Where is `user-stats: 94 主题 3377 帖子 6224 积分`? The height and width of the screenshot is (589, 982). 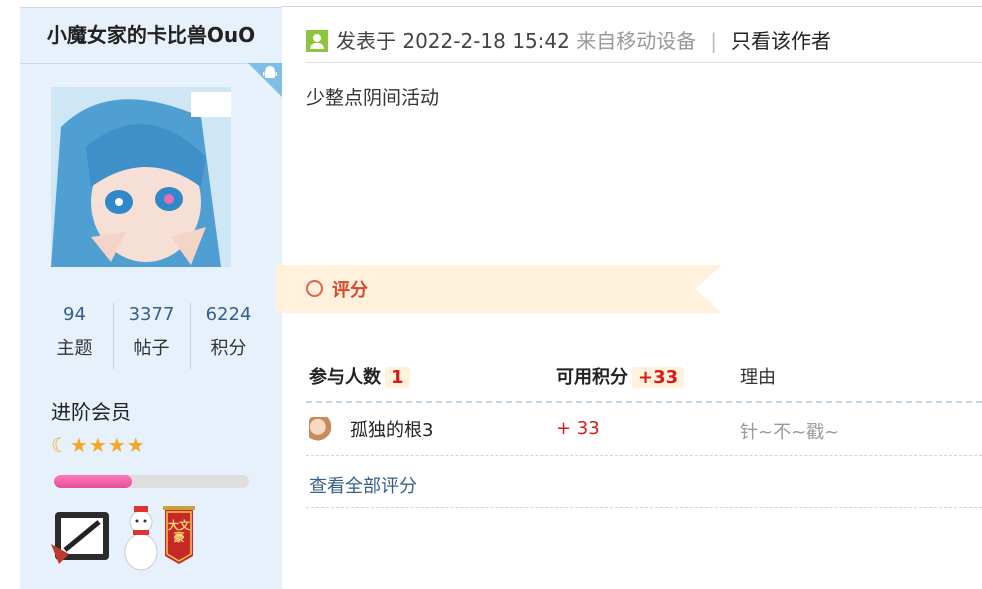
user-stats: 94 主题 3377 帖子 6224 积分 is located at coordinates (151, 336).